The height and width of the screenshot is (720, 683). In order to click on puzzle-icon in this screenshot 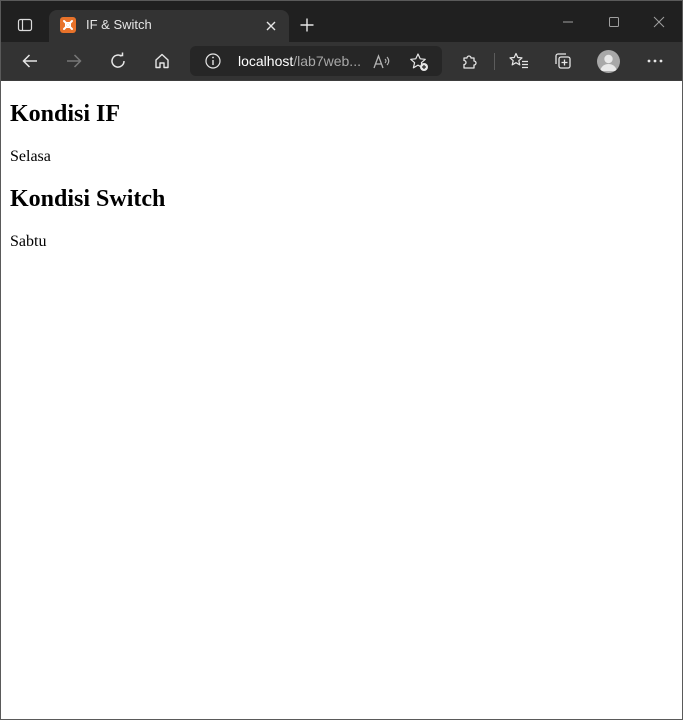, I will do `click(470, 62)`.